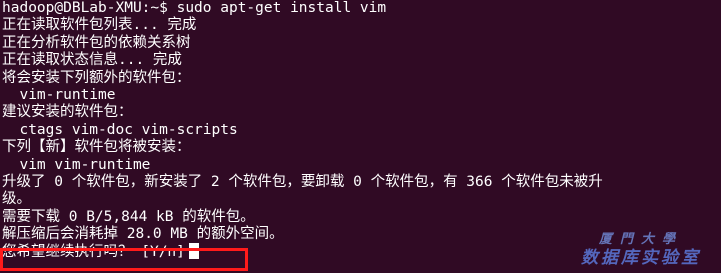 This screenshot has width=721, height=273. I want to click on confirm-prompt-line: 您希望继续执行吗？ [Y/n], so click(361, 251).